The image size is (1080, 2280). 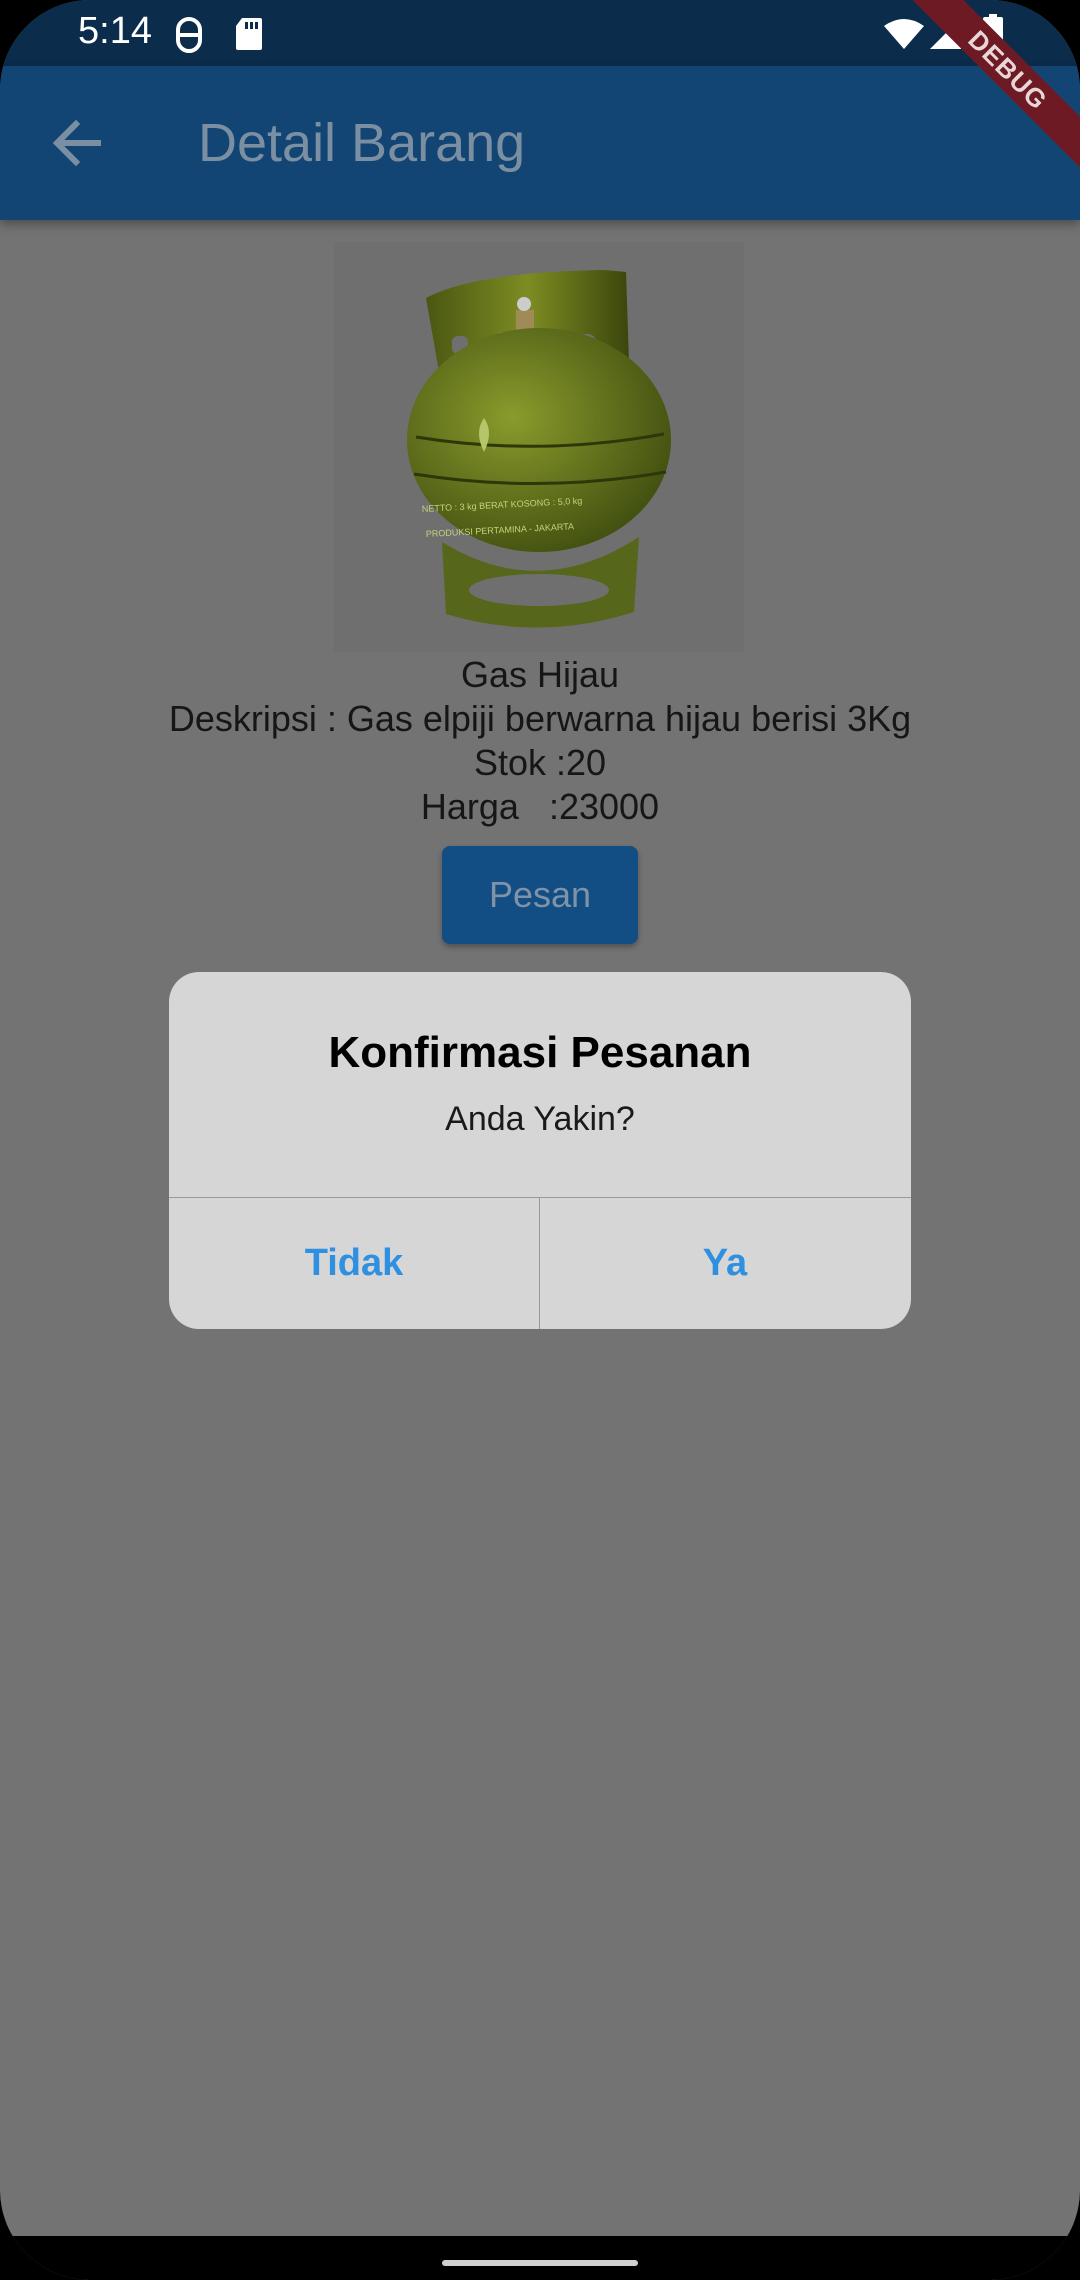 What do you see at coordinates (354, 1263) in the screenshot?
I see `cancel-button: Tidak` at bounding box center [354, 1263].